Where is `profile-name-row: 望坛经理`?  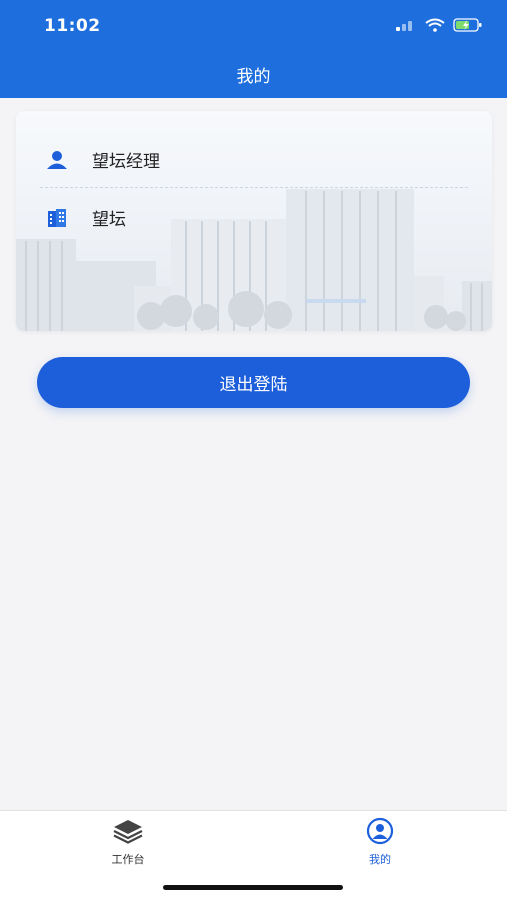
profile-name-row: 望坛经理 is located at coordinates (103, 159).